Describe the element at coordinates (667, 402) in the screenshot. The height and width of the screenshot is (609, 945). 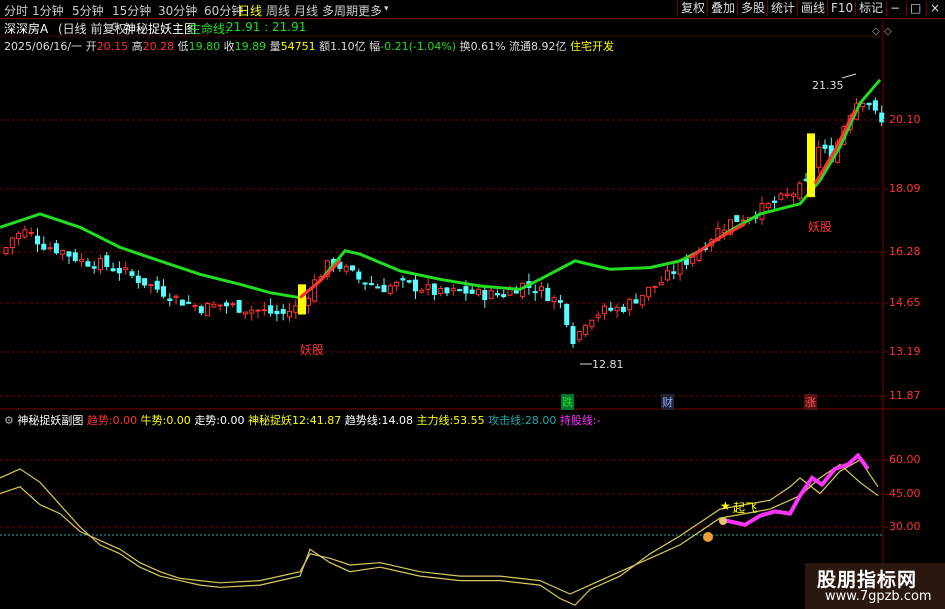
I see `finance-badge: 财` at that location.